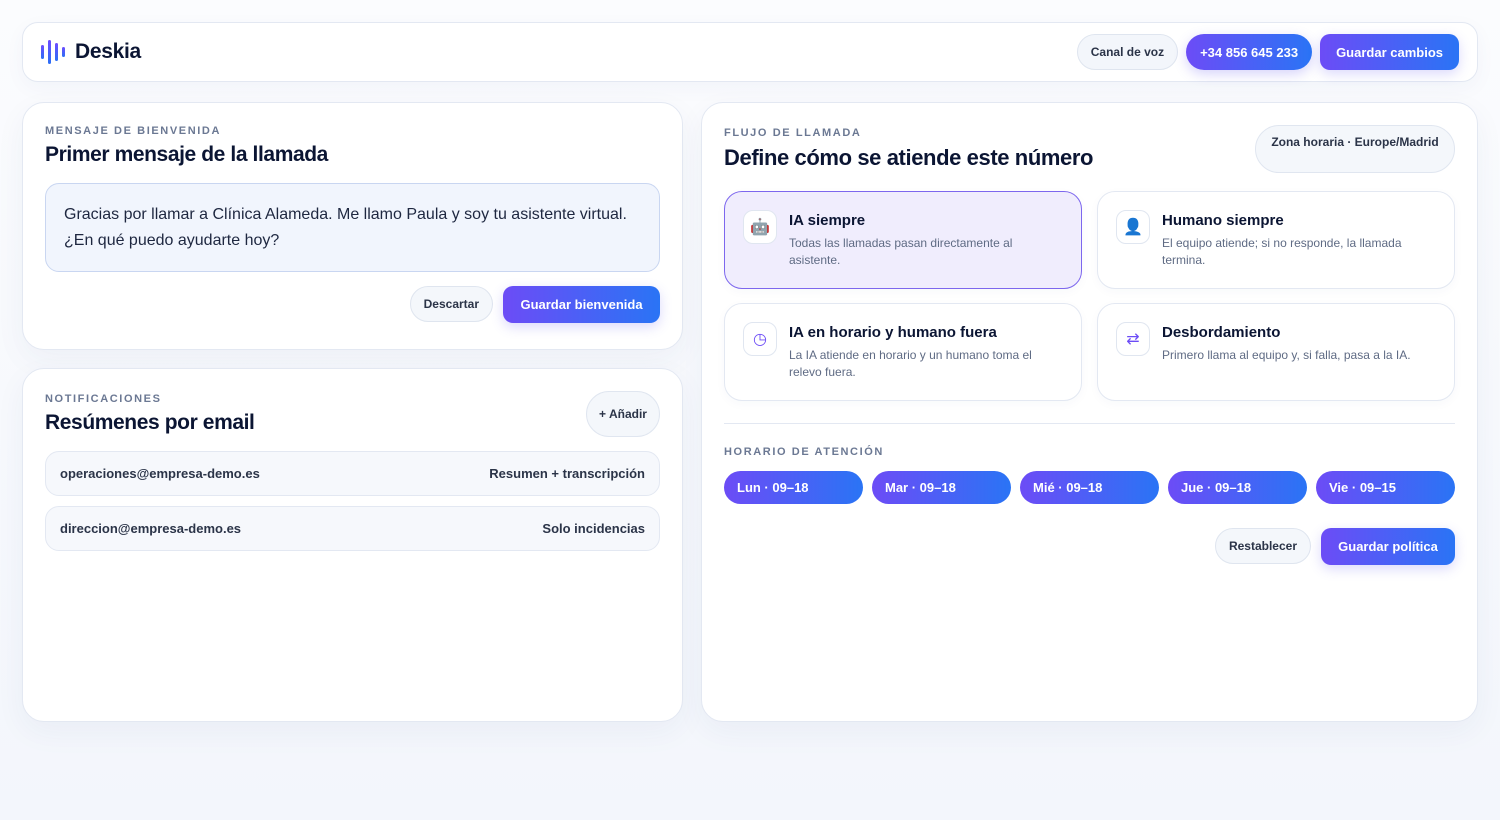 Image resolution: width=1500 pixels, height=820 pixels. I want to click on person-icon: 👤, so click(1133, 227).